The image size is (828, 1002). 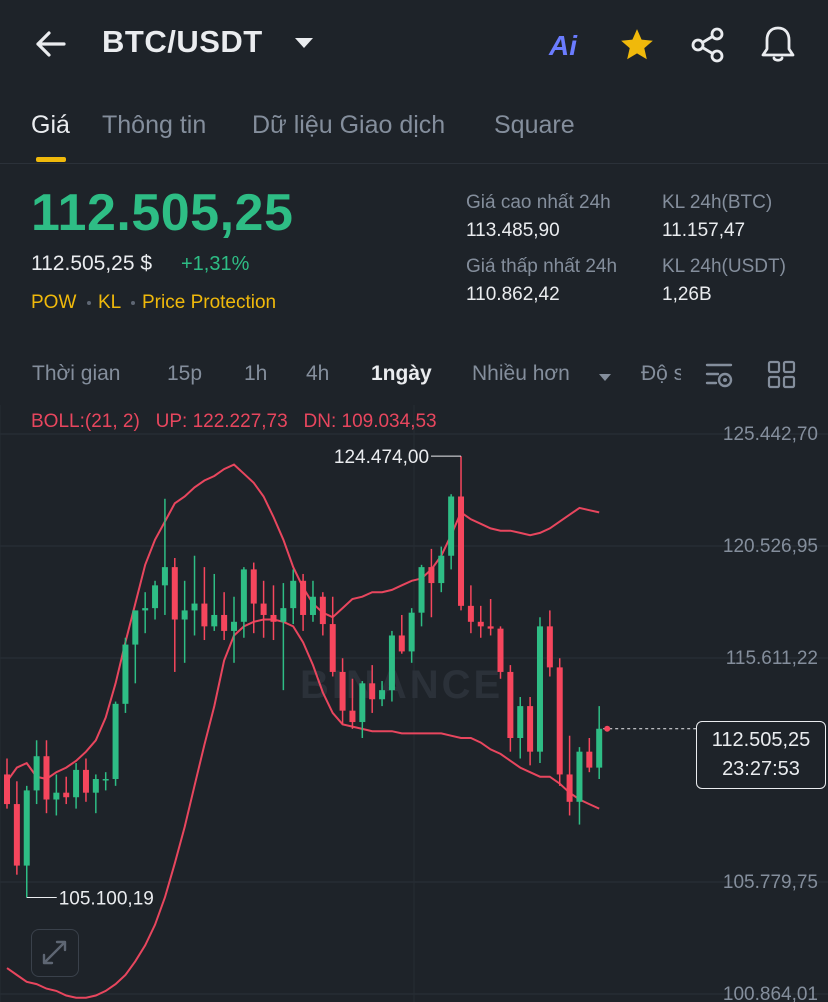 What do you see at coordinates (687, 294) in the screenshot?
I see `vol-usdt-value: 1,26B` at bounding box center [687, 294].